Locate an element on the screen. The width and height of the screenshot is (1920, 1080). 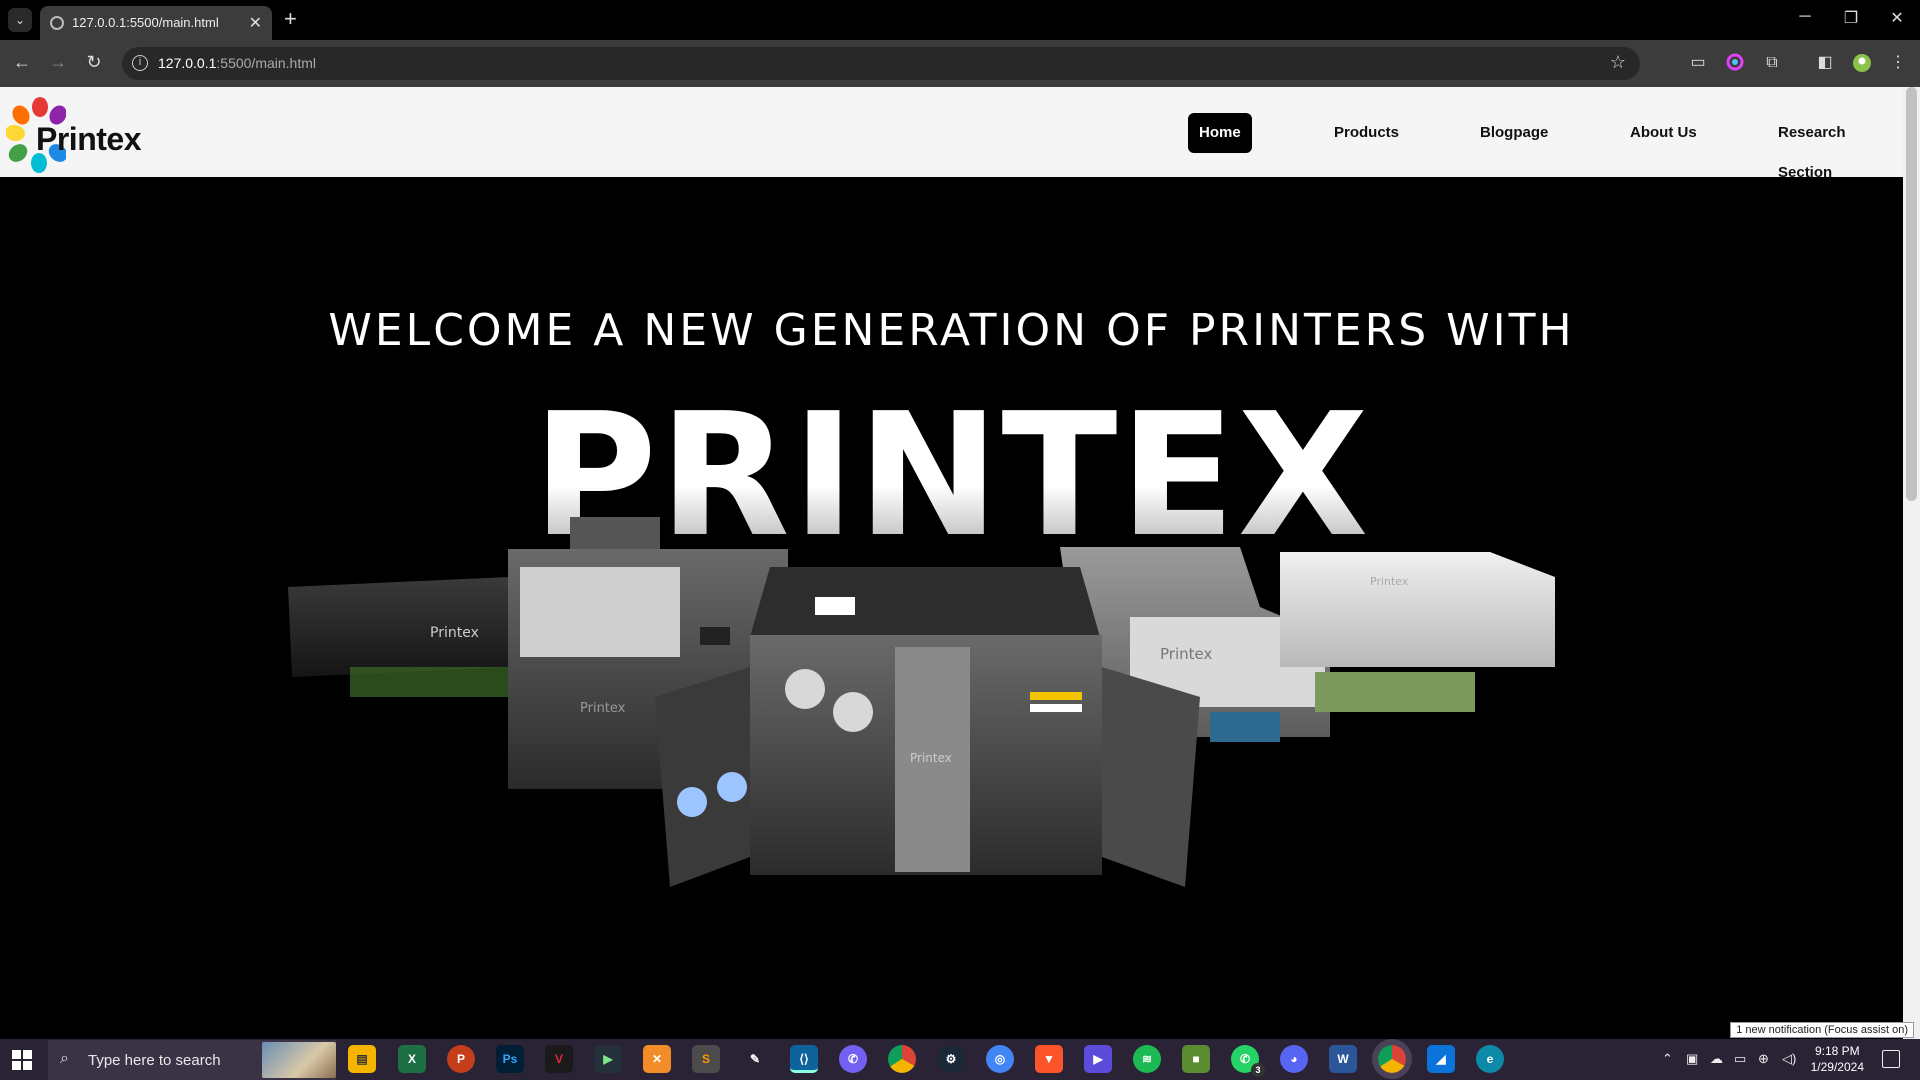
battery-icon: ▭ is located at coordinates (1740, 1059).